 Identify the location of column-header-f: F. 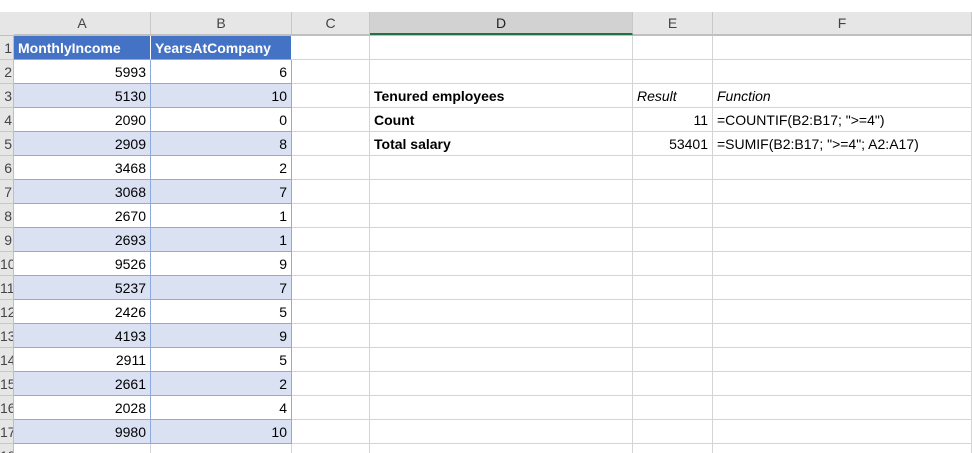
(842, 23).